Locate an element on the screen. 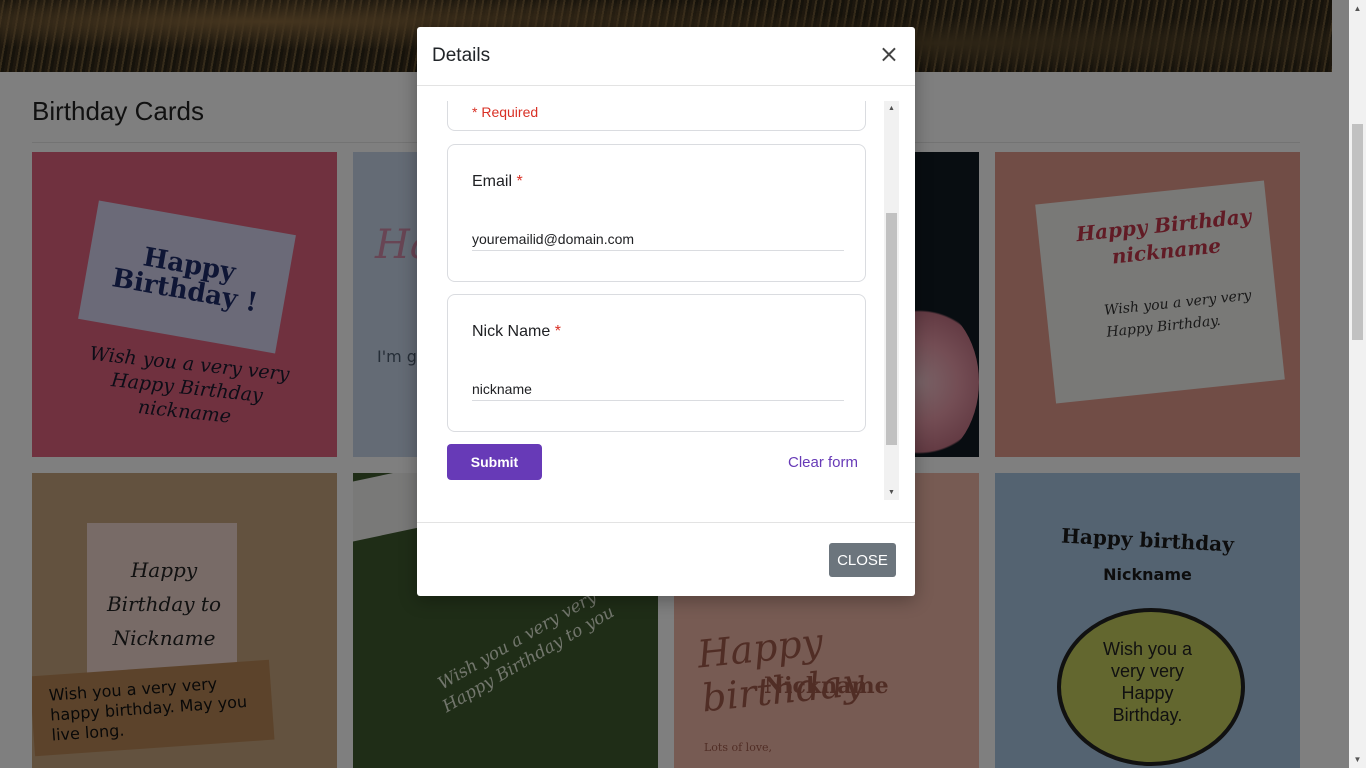  required-note: * Required is located at coordinates (505, 112).